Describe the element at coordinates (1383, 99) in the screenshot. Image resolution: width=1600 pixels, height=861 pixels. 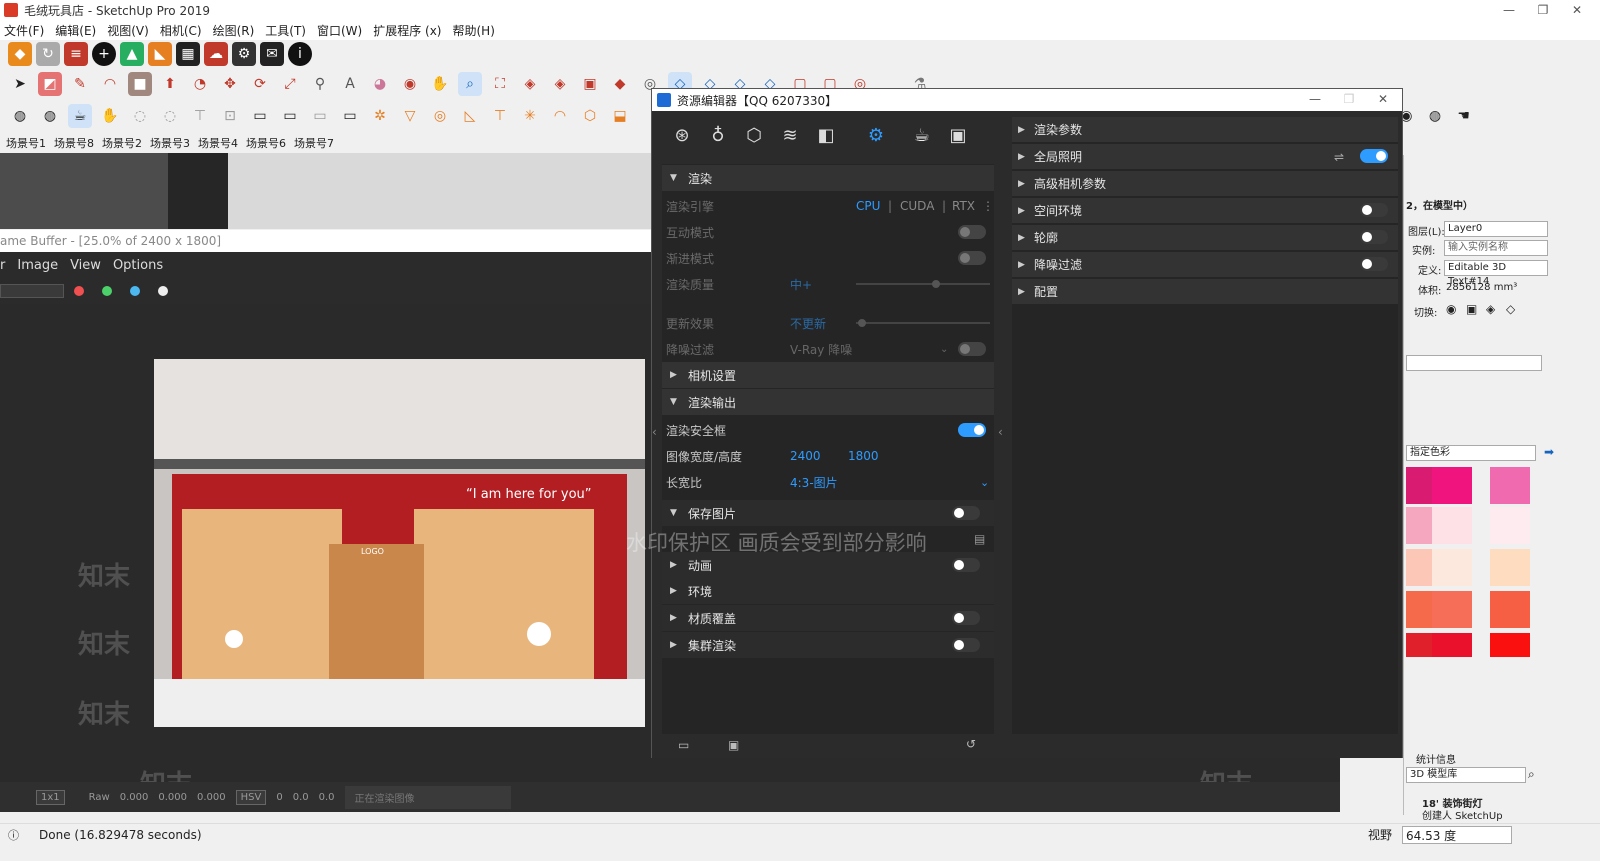
I see `ae-close-button: ✕` at that location.